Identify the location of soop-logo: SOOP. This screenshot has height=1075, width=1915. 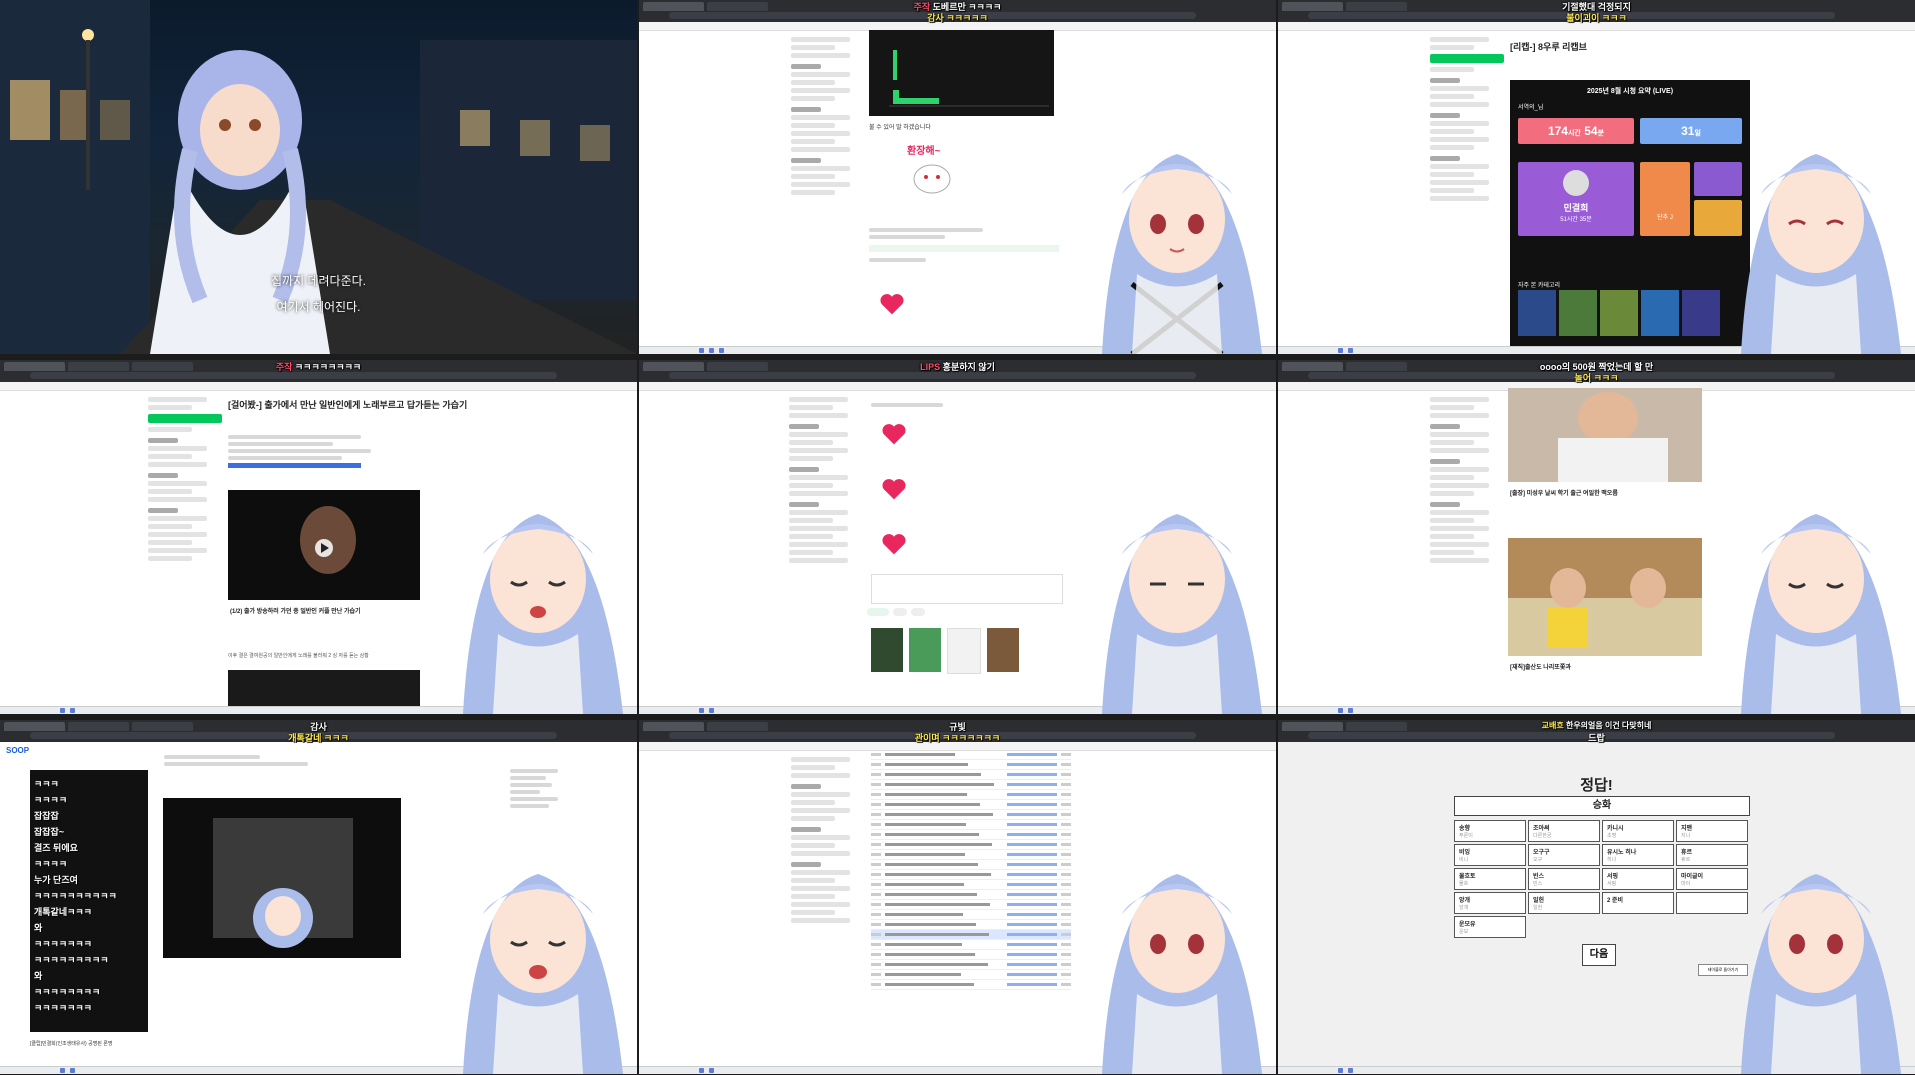
(17, 750).